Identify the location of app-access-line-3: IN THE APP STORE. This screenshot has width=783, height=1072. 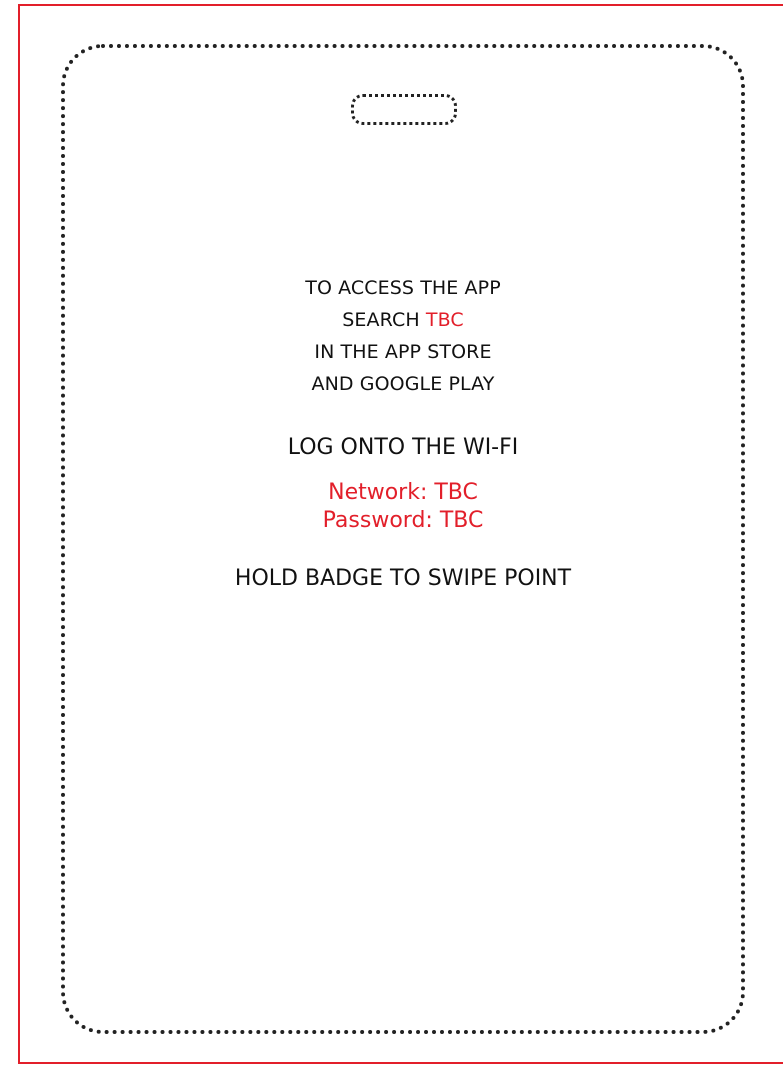
(403, 352).